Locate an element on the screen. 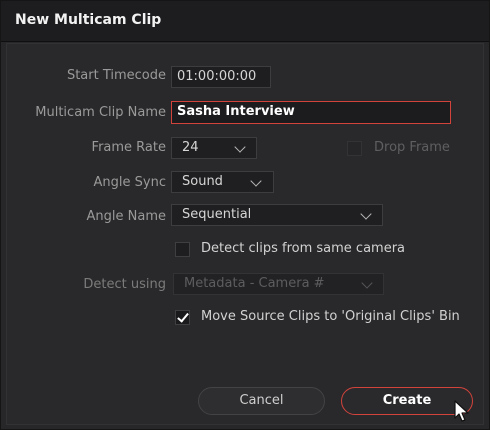  frame-rate-value: 24 is located at coordinates (190, 147).